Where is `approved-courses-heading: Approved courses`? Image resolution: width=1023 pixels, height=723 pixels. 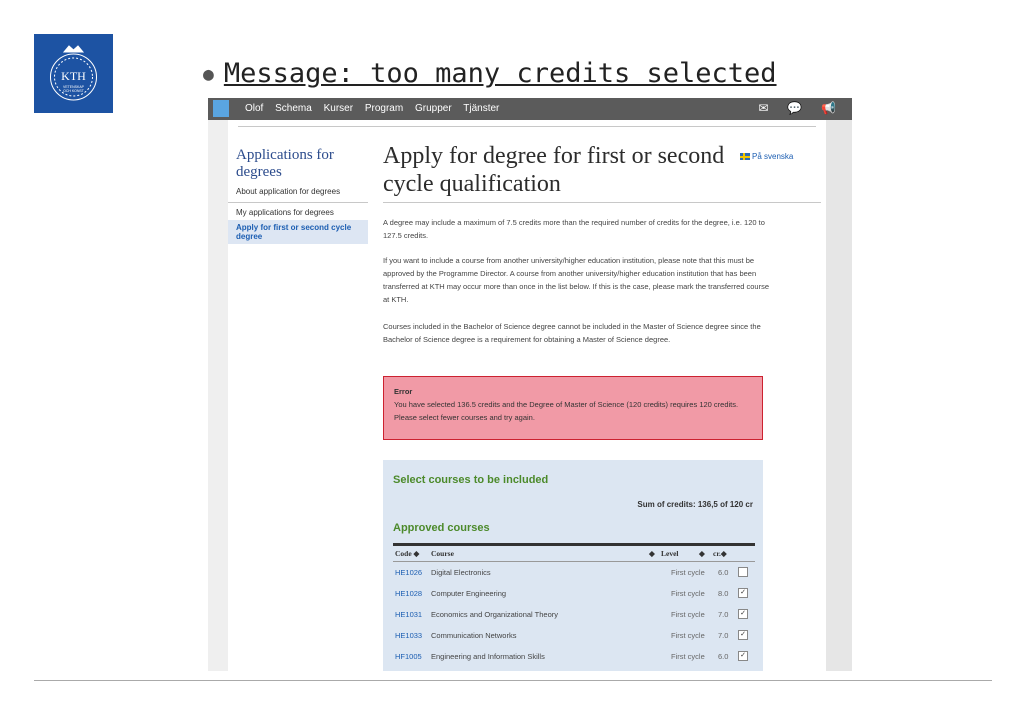 approved-courses-heading: Approved courses is located at coordinates (441, 528).